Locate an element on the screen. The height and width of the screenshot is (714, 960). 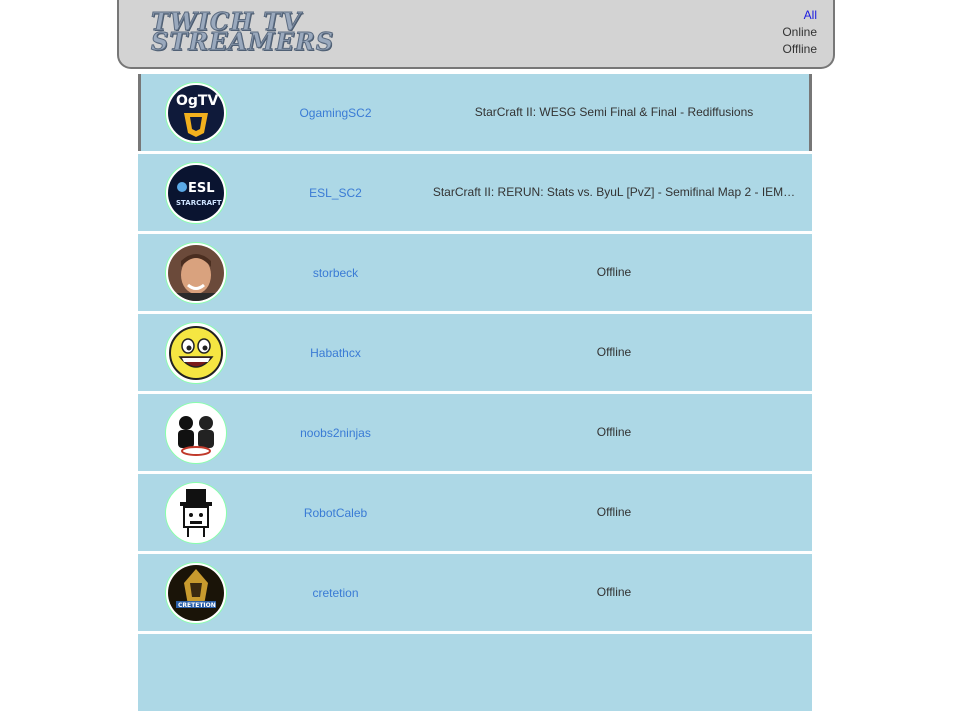
site-logo: TWICH TV STREAMERS is located at coordinates (242, 32).